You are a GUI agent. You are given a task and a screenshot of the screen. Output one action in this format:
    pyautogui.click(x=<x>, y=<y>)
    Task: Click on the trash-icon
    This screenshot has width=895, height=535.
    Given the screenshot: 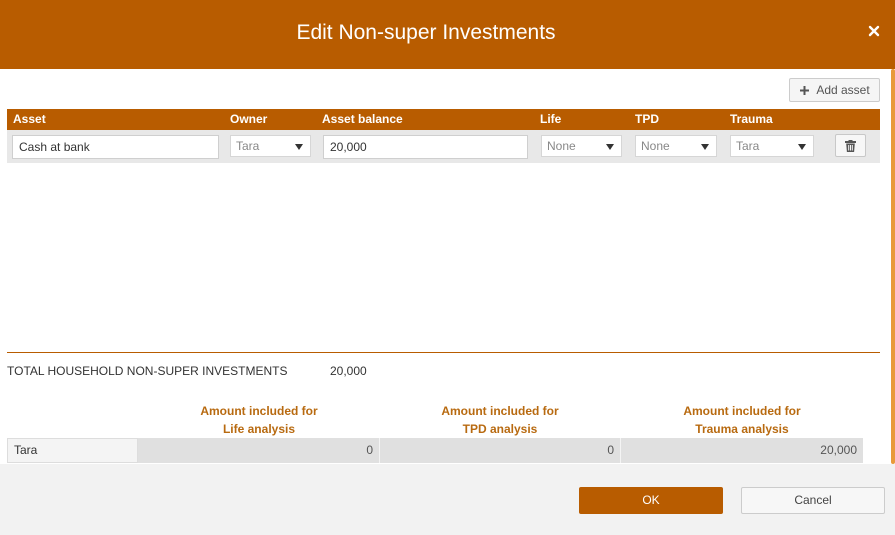 What is the action you would take?
    pyautogui.click(x=850, y=145)
    